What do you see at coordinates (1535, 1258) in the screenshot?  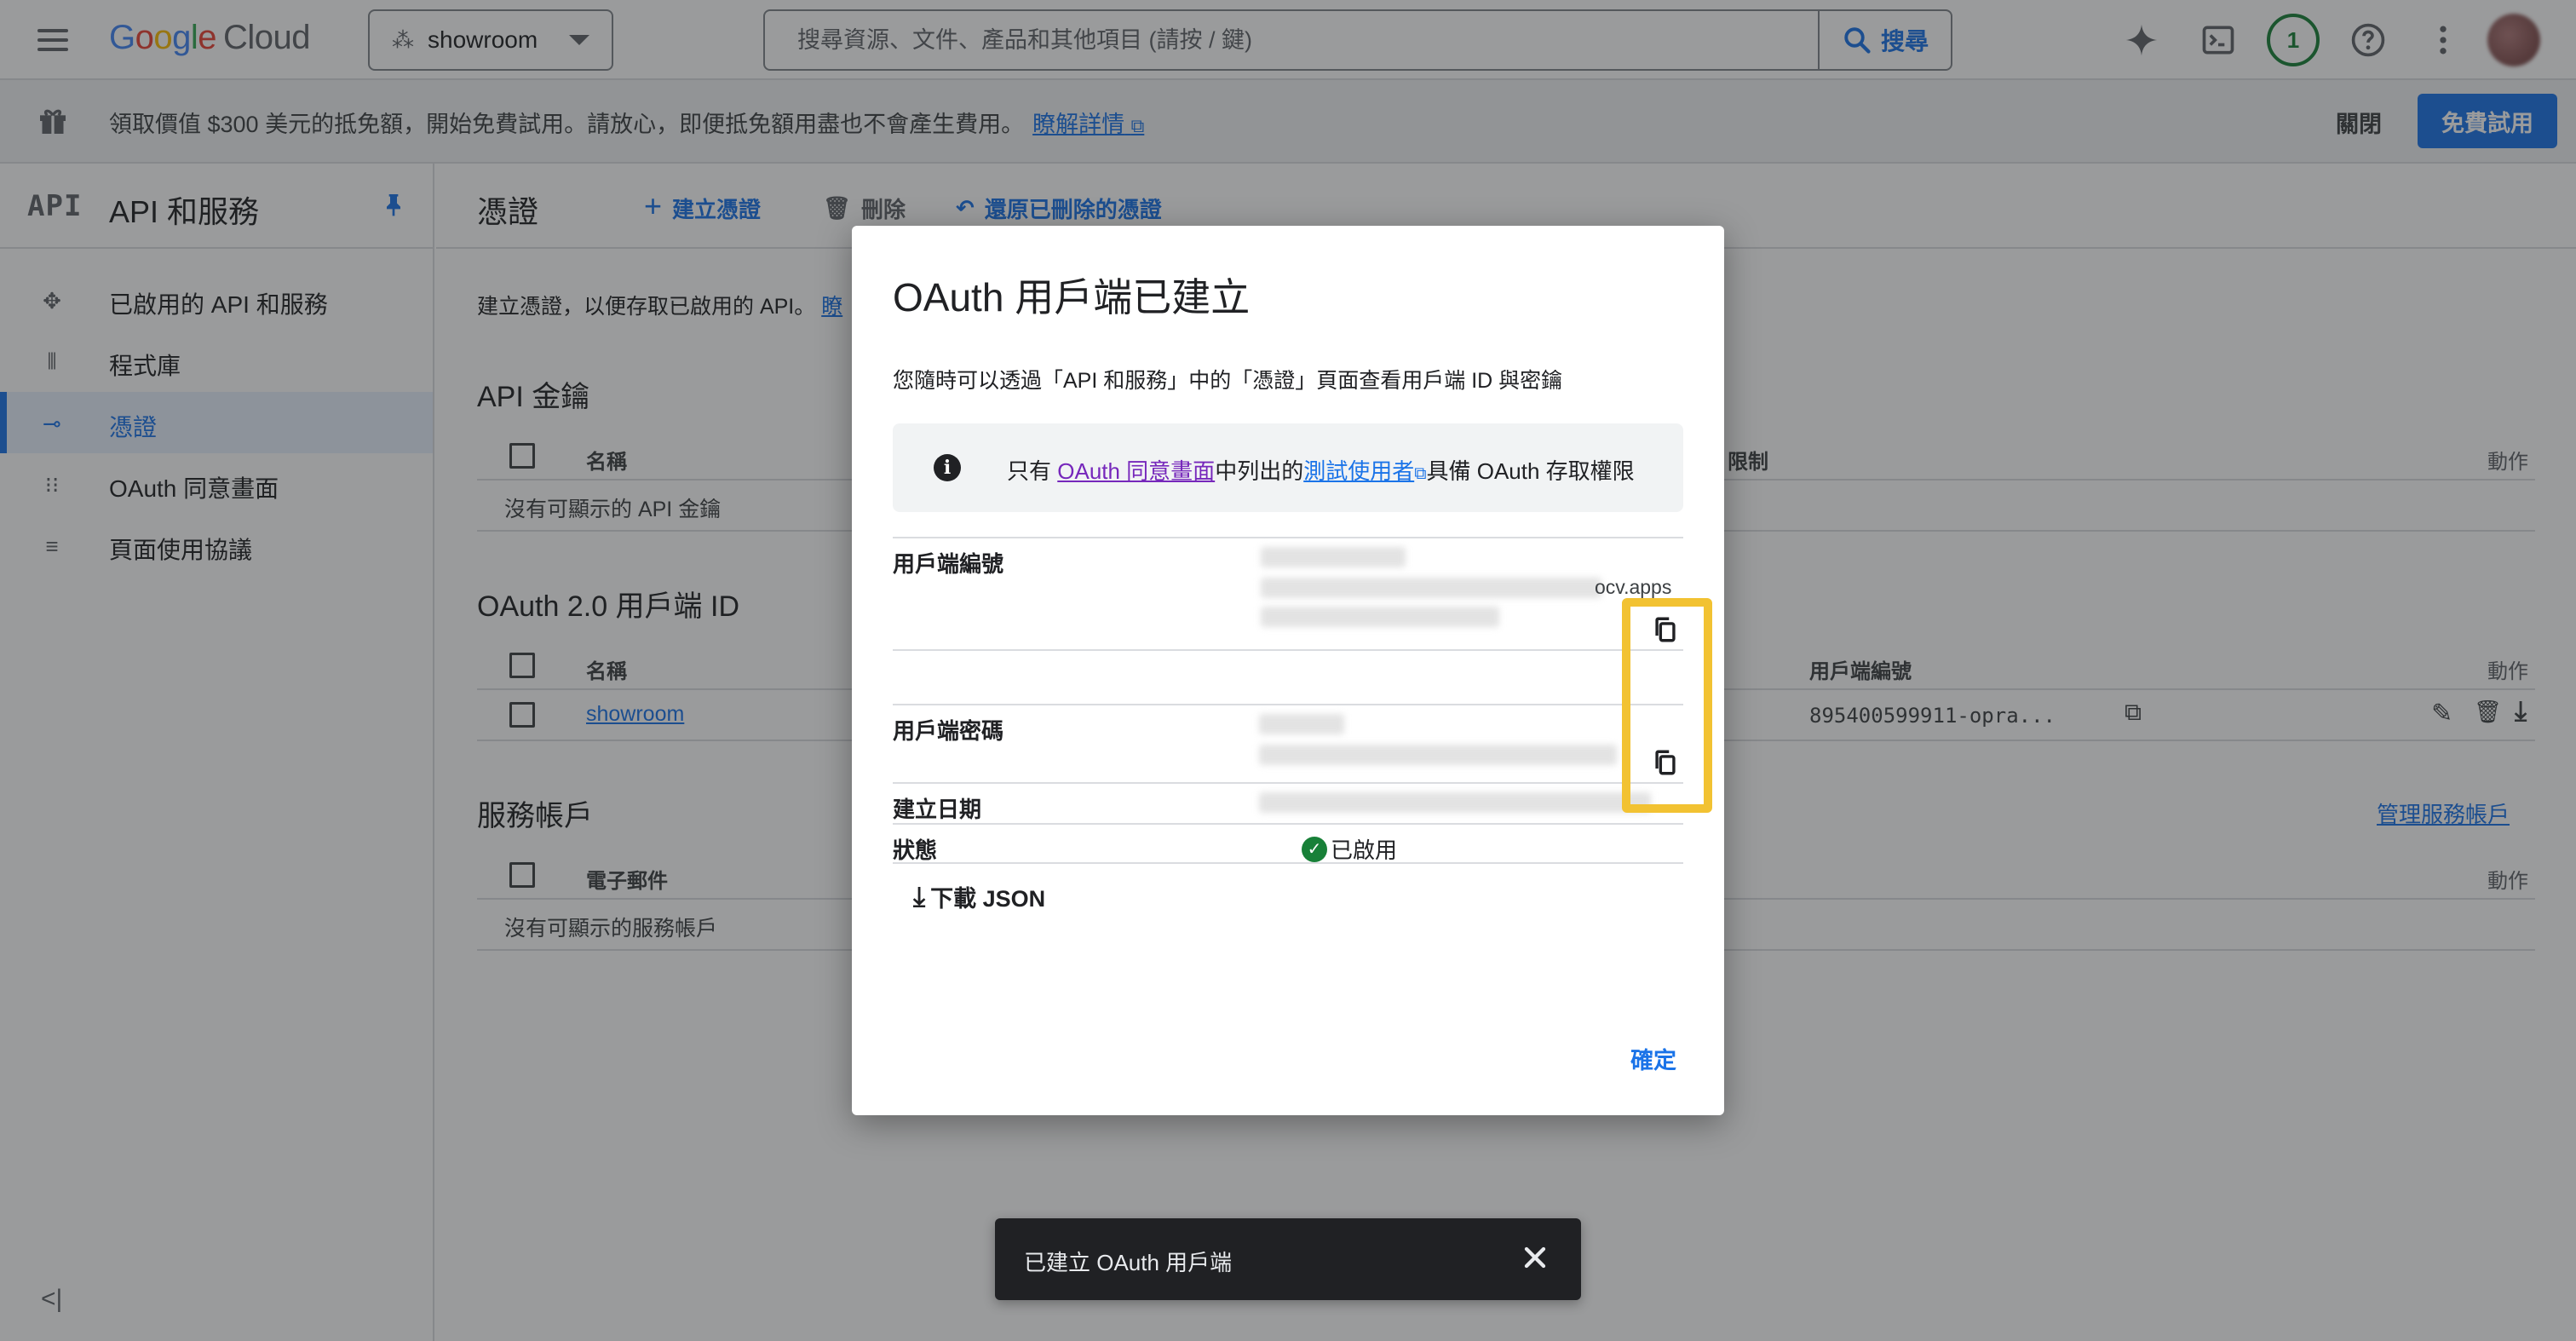 I see `close-icon` at bounding box center [1535, 1258].